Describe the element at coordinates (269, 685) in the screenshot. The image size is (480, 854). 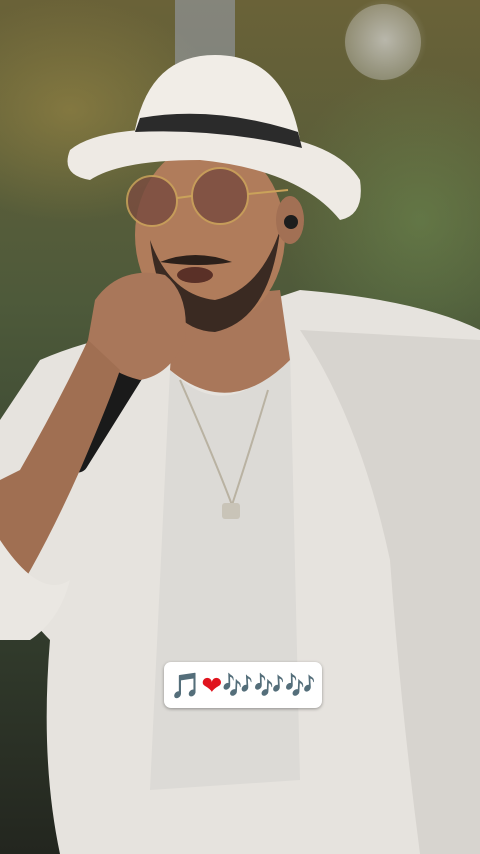
I see `musical-notes-icon: 🎶🎶🎶` at that location.